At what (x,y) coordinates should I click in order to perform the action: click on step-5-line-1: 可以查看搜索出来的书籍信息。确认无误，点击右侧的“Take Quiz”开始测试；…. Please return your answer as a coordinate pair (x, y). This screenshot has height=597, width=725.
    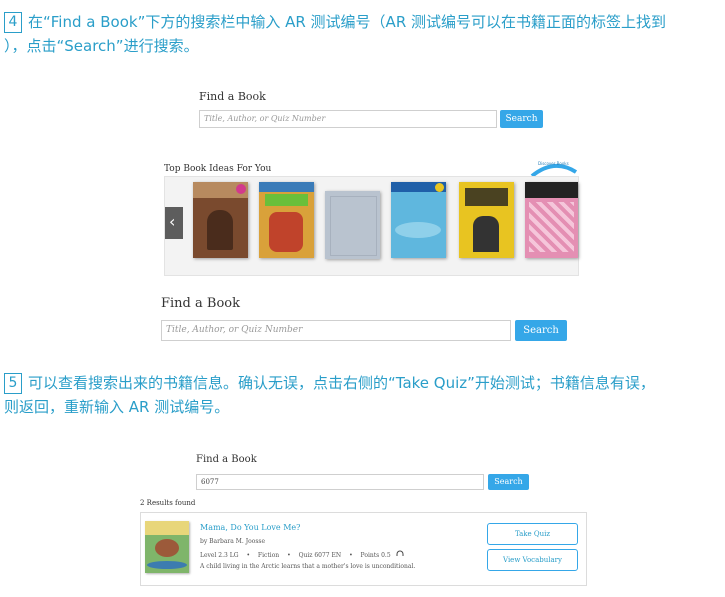
    Looking at the image, I should click on (341, 383).